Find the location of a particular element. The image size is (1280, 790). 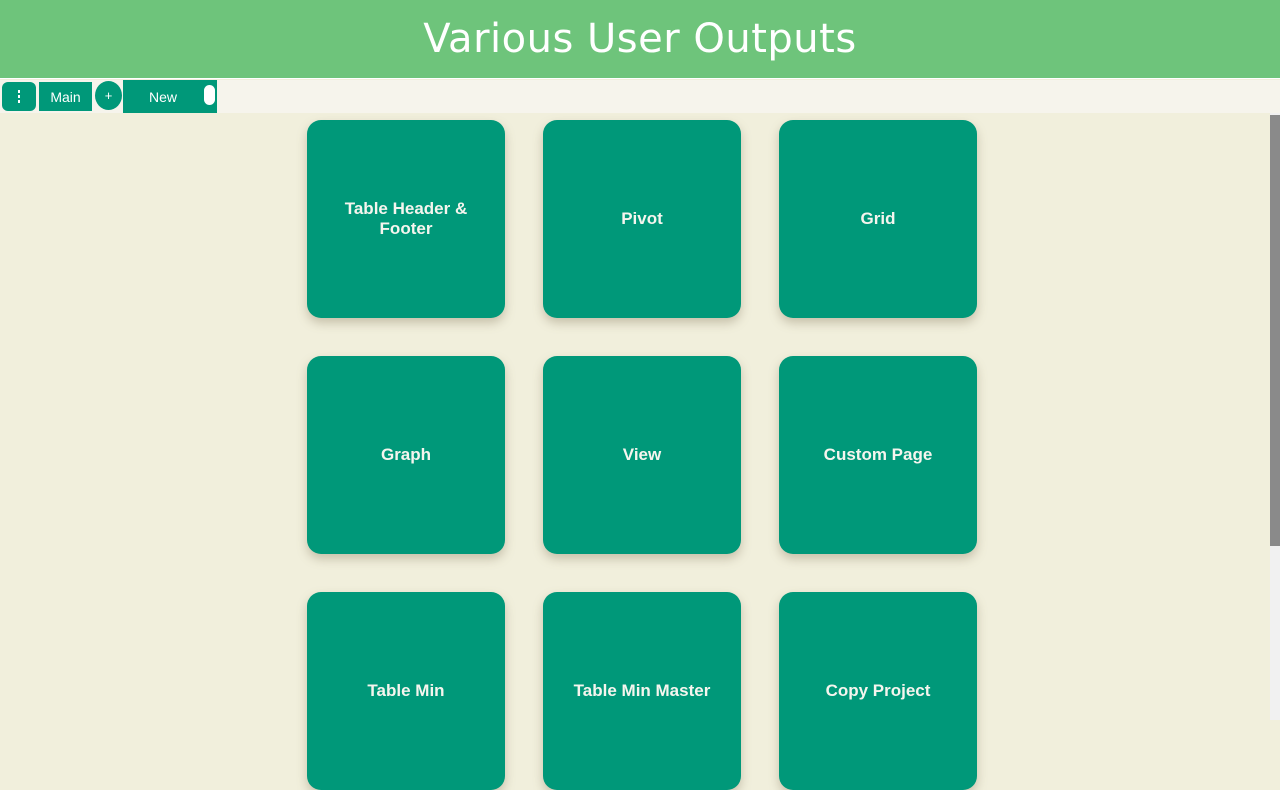

tab-new: New is located at coordinates (170, 96).